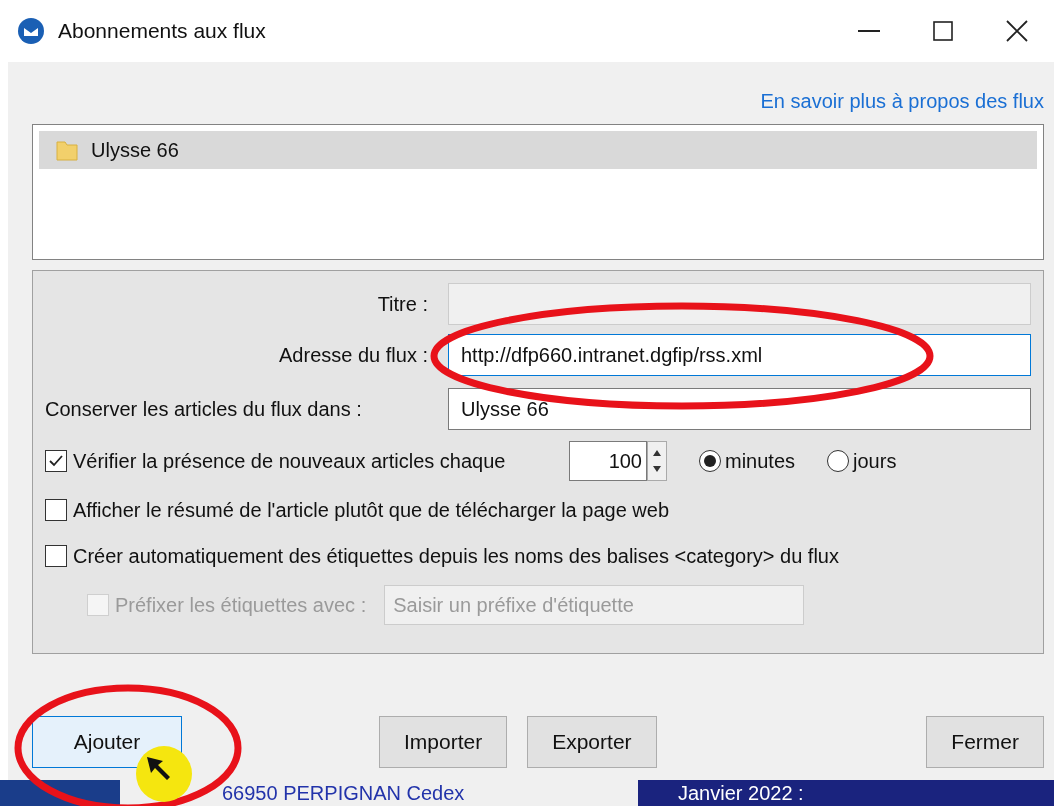 Image resolution: width=1054 pixels, height=806 pixels. What do you see at coordinates (902, 101) in the screenshot?
I see `help-link: En savoir plus à propos des flux` at bounding box center [902, 101].